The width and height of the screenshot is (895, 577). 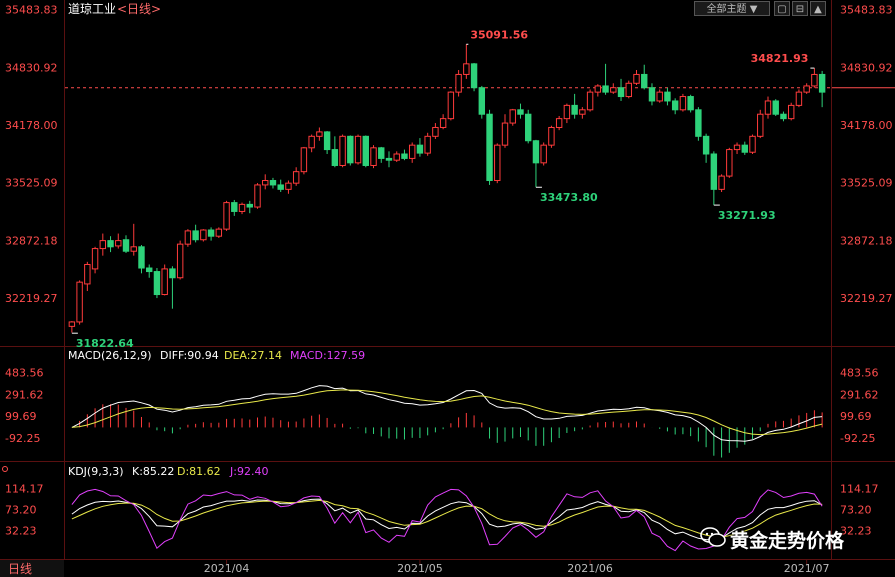 I want to click on kdj-tick-right: 114.17, so click(x=859, y=489).